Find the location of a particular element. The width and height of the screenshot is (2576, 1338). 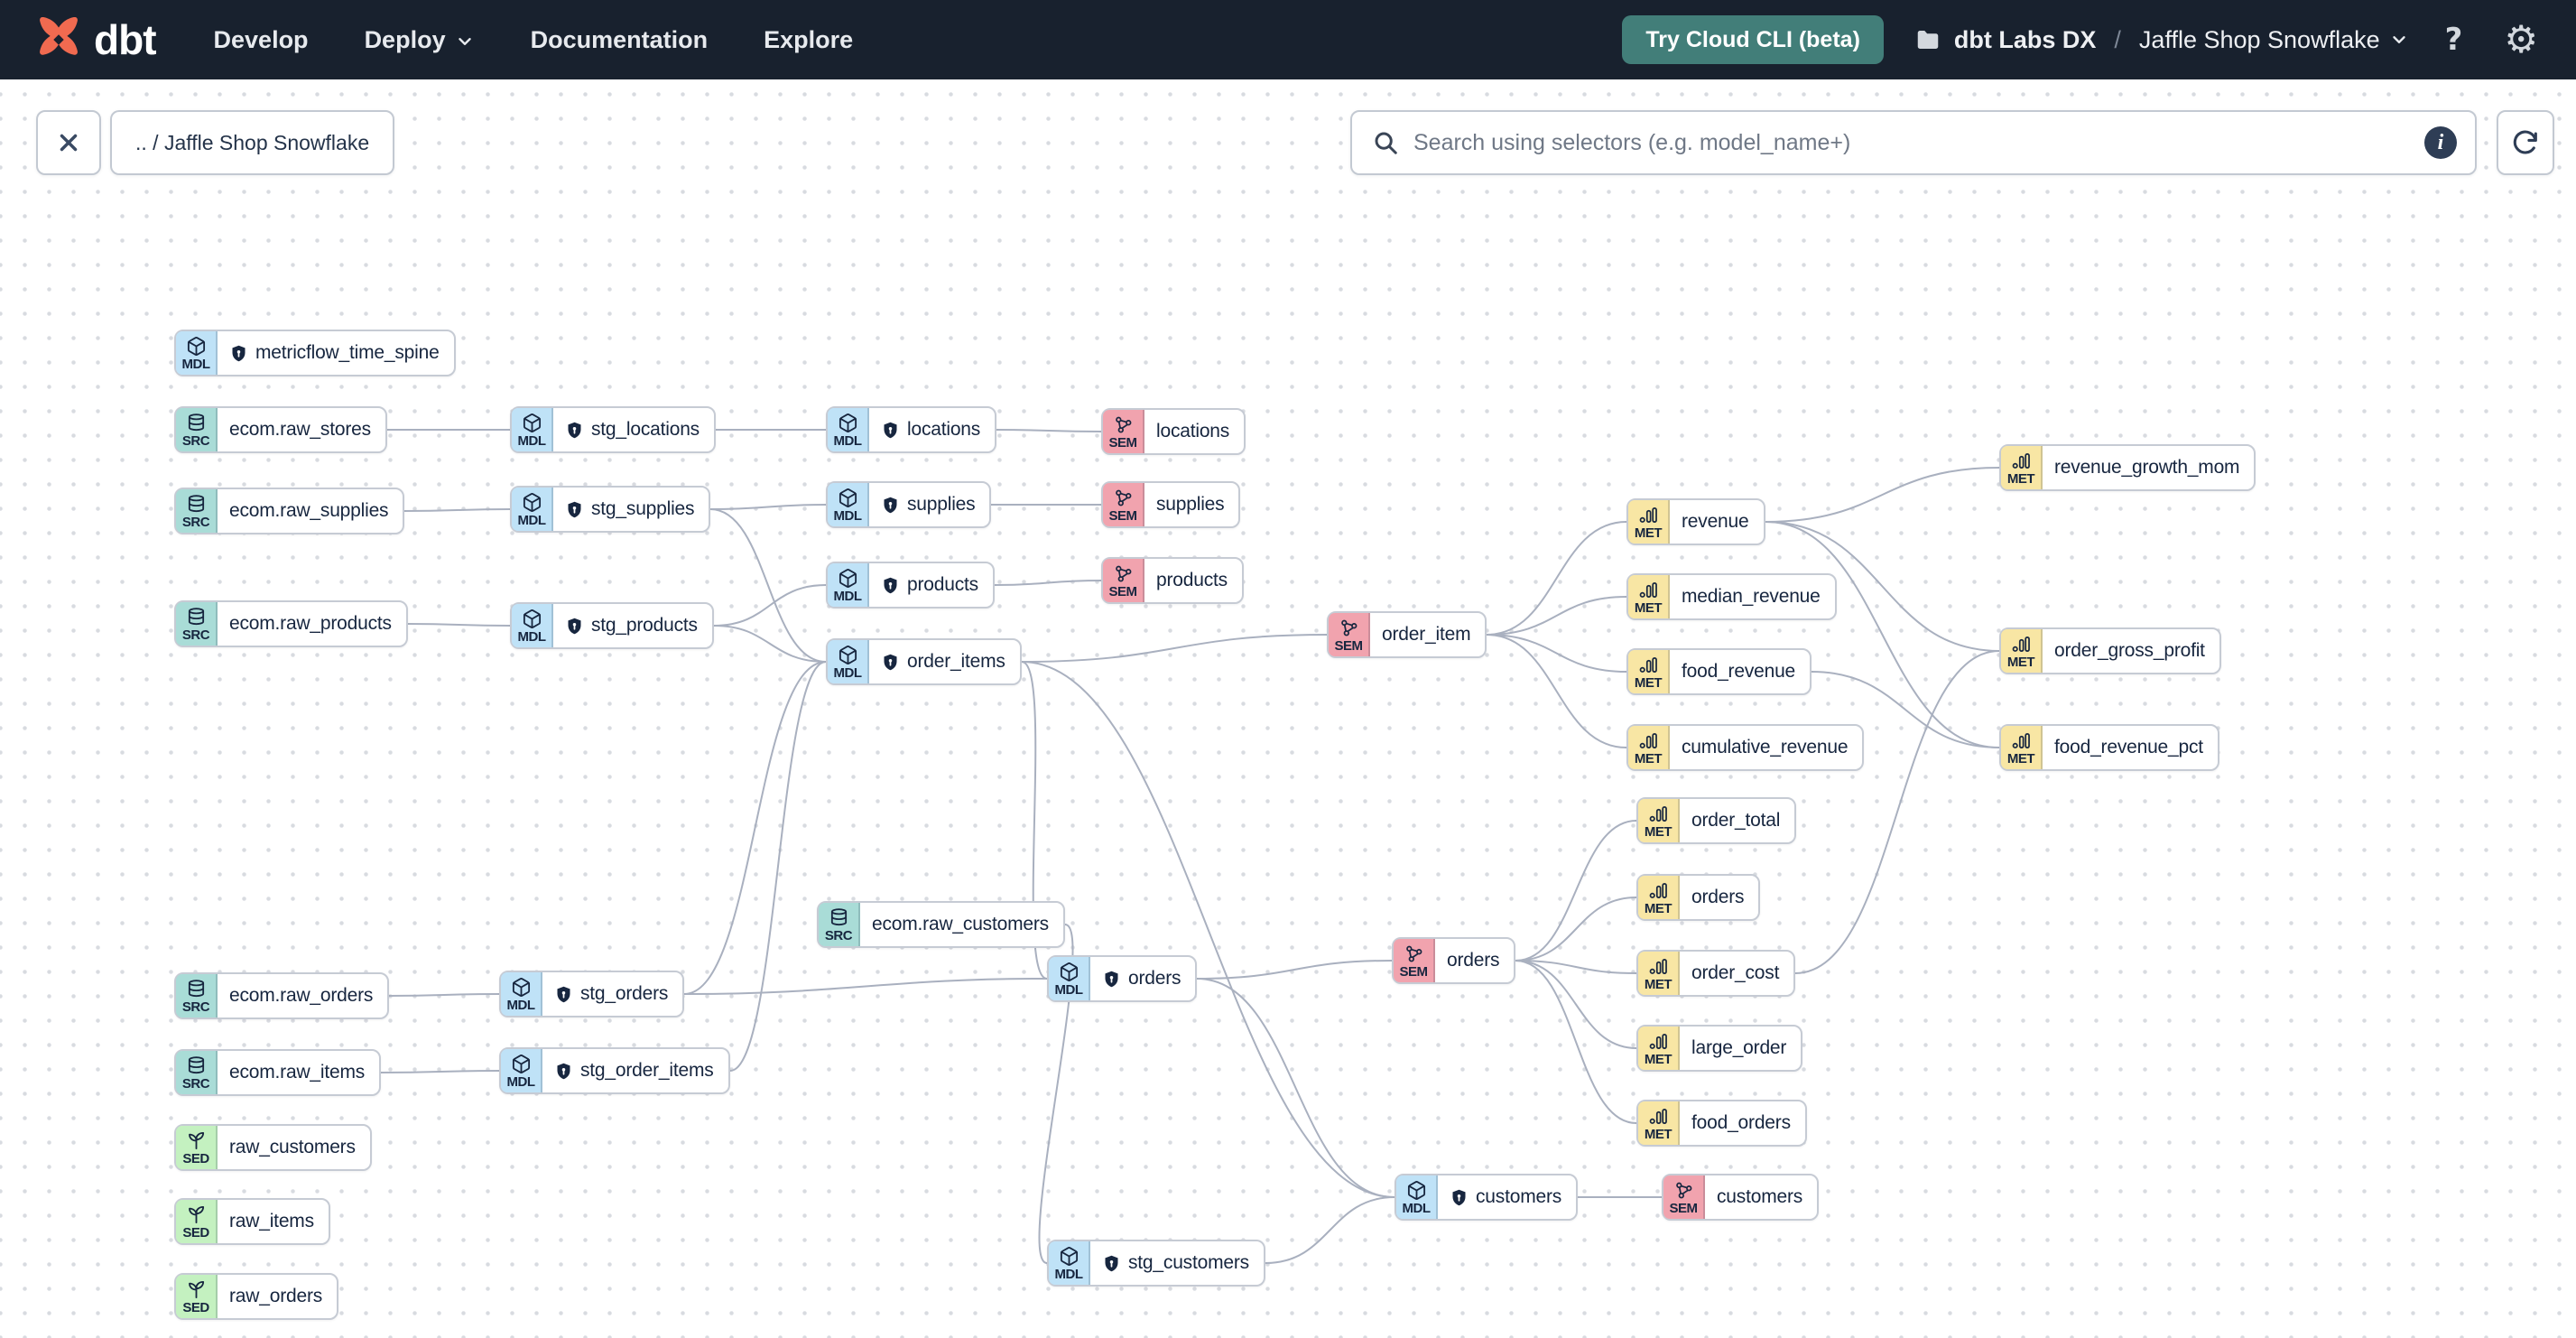

node-src_orders: SRC ecom.raw_orders is located at coordinates (282, 996).